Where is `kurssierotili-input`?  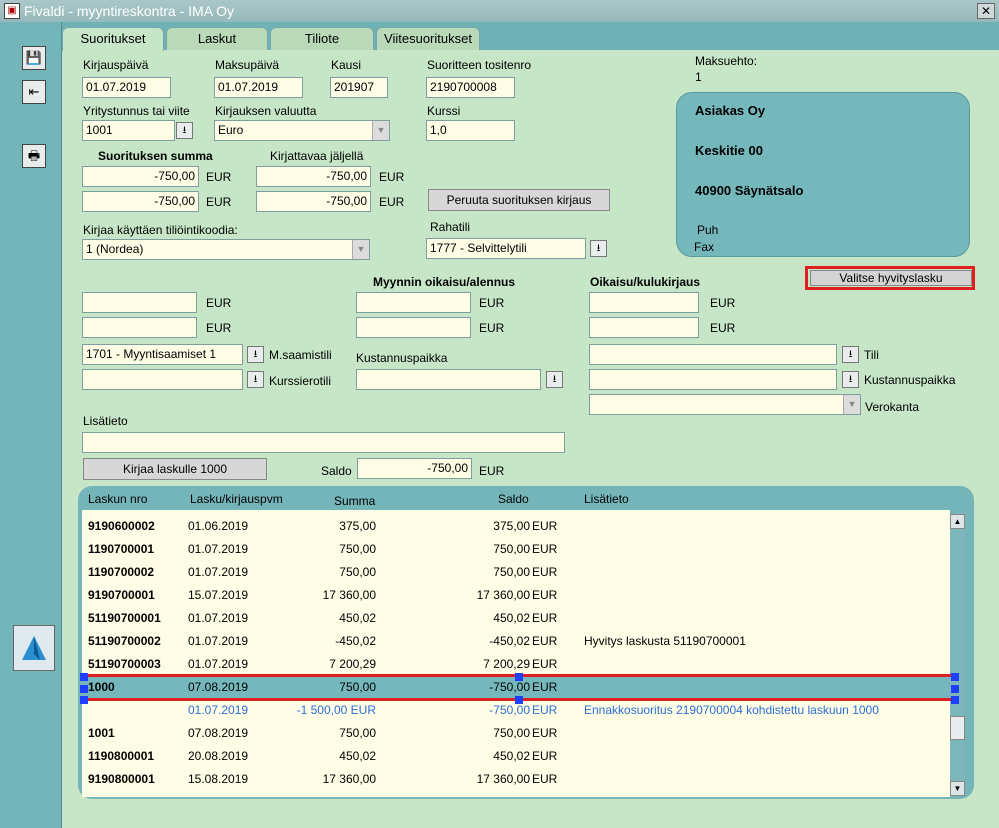
kurssierotili-input is located at coordinates (162, 379).